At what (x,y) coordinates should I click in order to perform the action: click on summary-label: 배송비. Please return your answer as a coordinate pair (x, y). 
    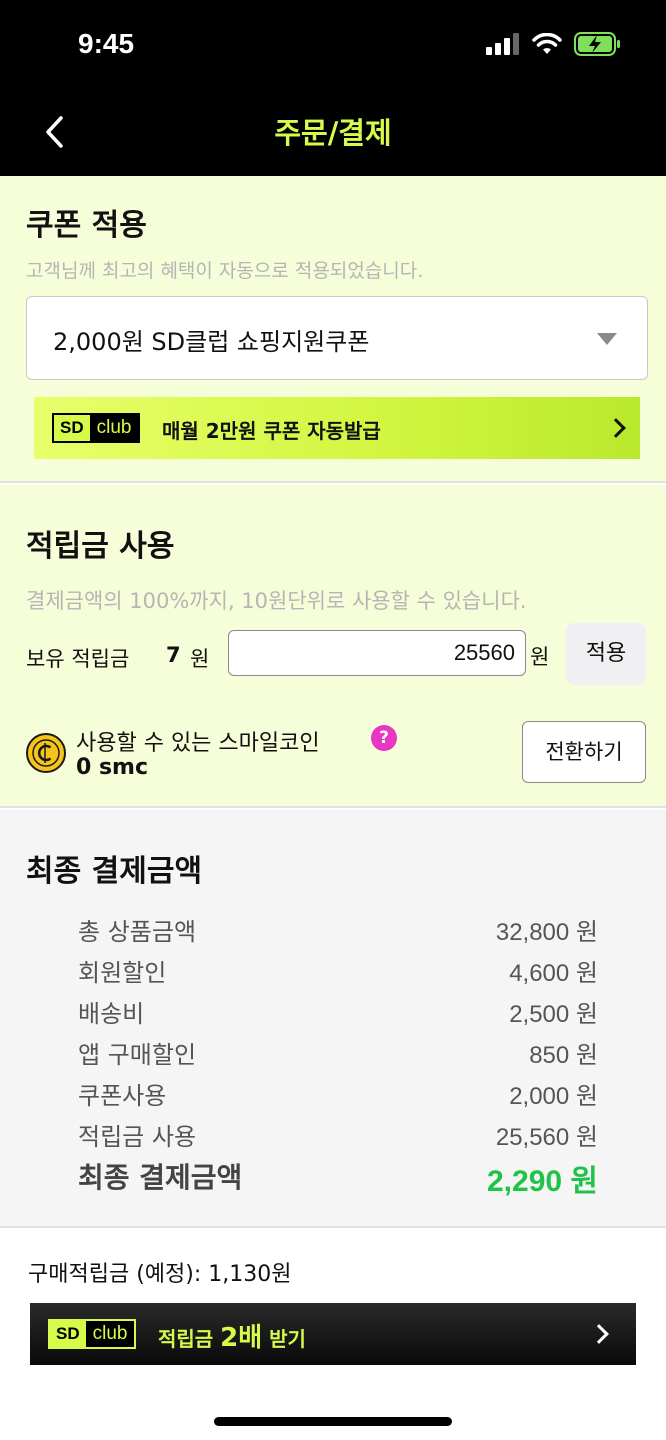
    Looking at the image, I should click on (111, 1014).